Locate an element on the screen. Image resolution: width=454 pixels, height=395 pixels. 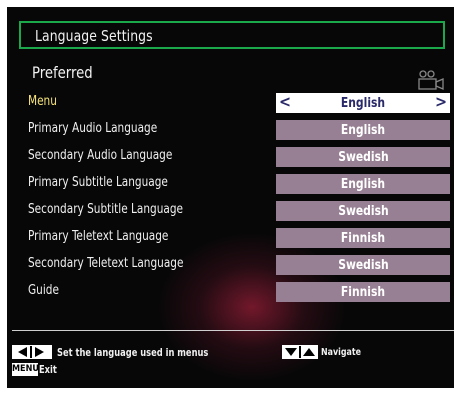
row-menu: Menu < English > is located at coordinates (230, 102).